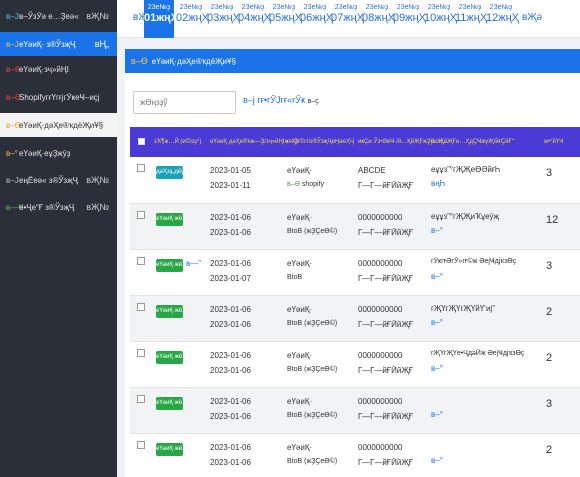  Describe the element at coordinates (177, 142) in the screenshot. I see `column-header: зҠ¶ж…Ӣ (и©ізҙ°)` at that location.